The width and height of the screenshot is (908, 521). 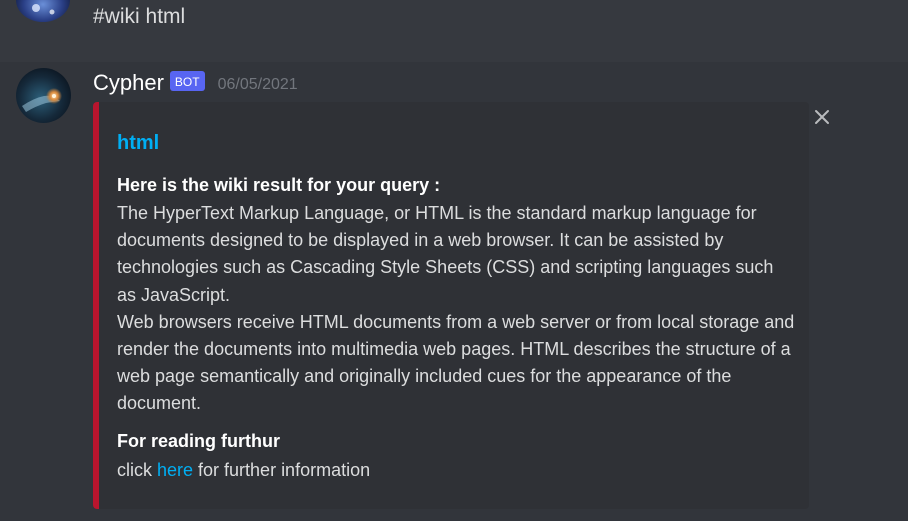 What do you see at coordinates (457, 470) in the screenshot?
I see `embed-field-value: click here for further information` at bounding box center [457, 470].